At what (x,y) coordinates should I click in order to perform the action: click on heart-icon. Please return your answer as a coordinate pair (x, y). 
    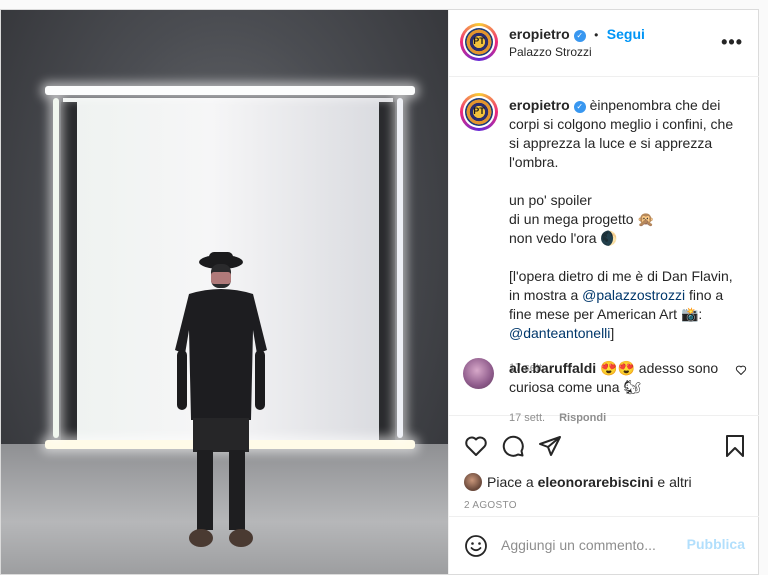
    Looking at the image, I should click on (476, 446).